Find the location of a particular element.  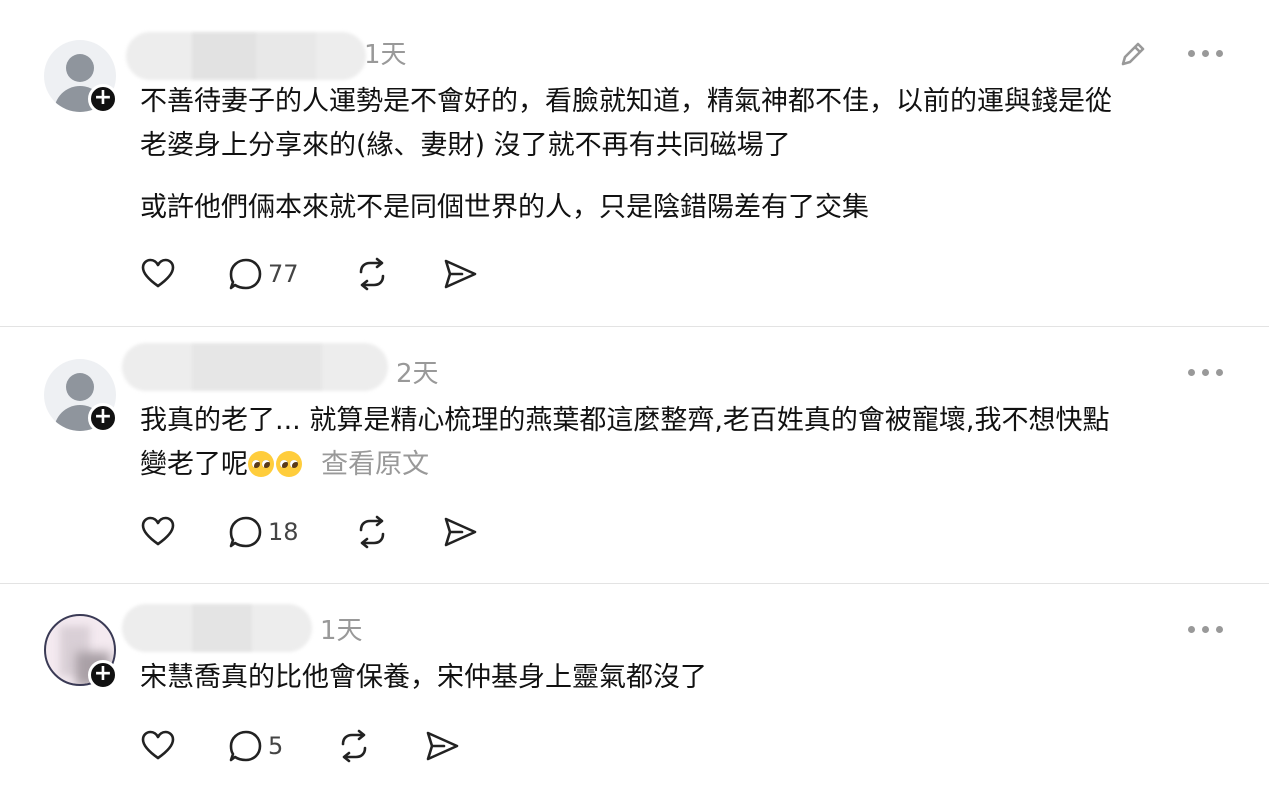

reply-count: 18 is located at coordinates (283, 532).